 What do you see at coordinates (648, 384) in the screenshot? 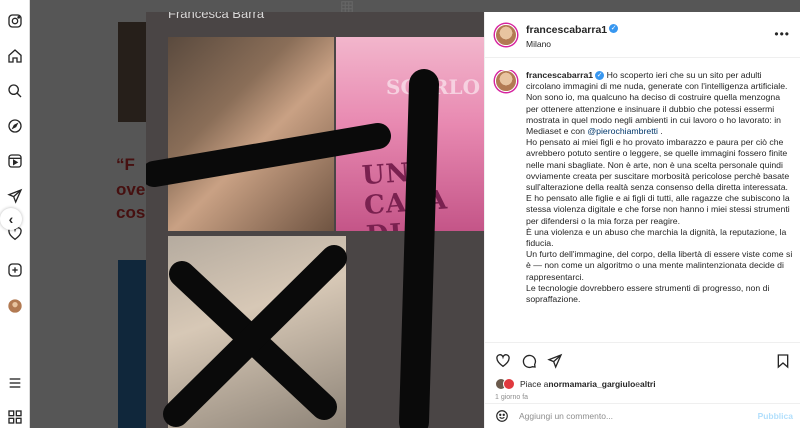
I see `likes-others-link: altri` at bounding box center [648, 384].